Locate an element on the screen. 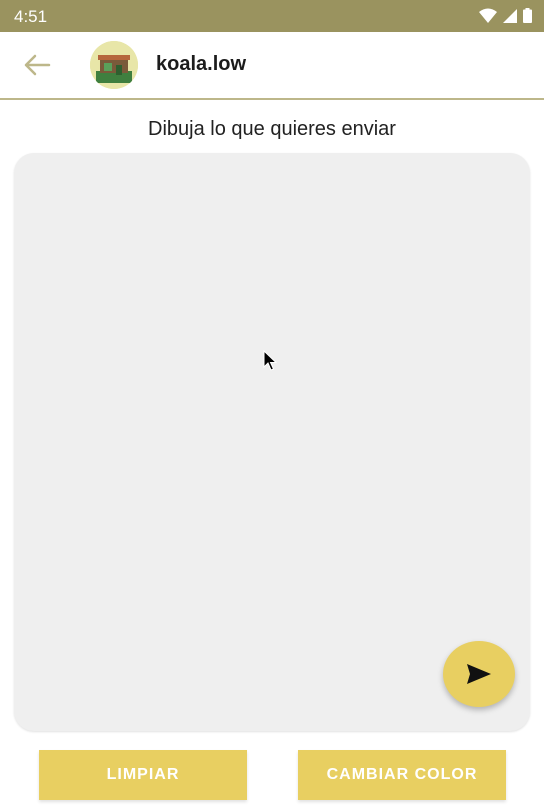  status-icons is located at coordinates (505, 15).